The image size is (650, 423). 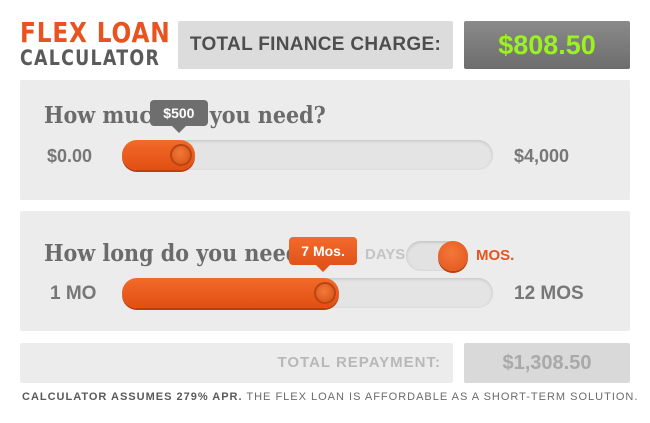 What do you see at coordinates (323, 251) in the screenshot?
I see `duration-tooltip: 7 Mos.` at bounding box center [323, 251].